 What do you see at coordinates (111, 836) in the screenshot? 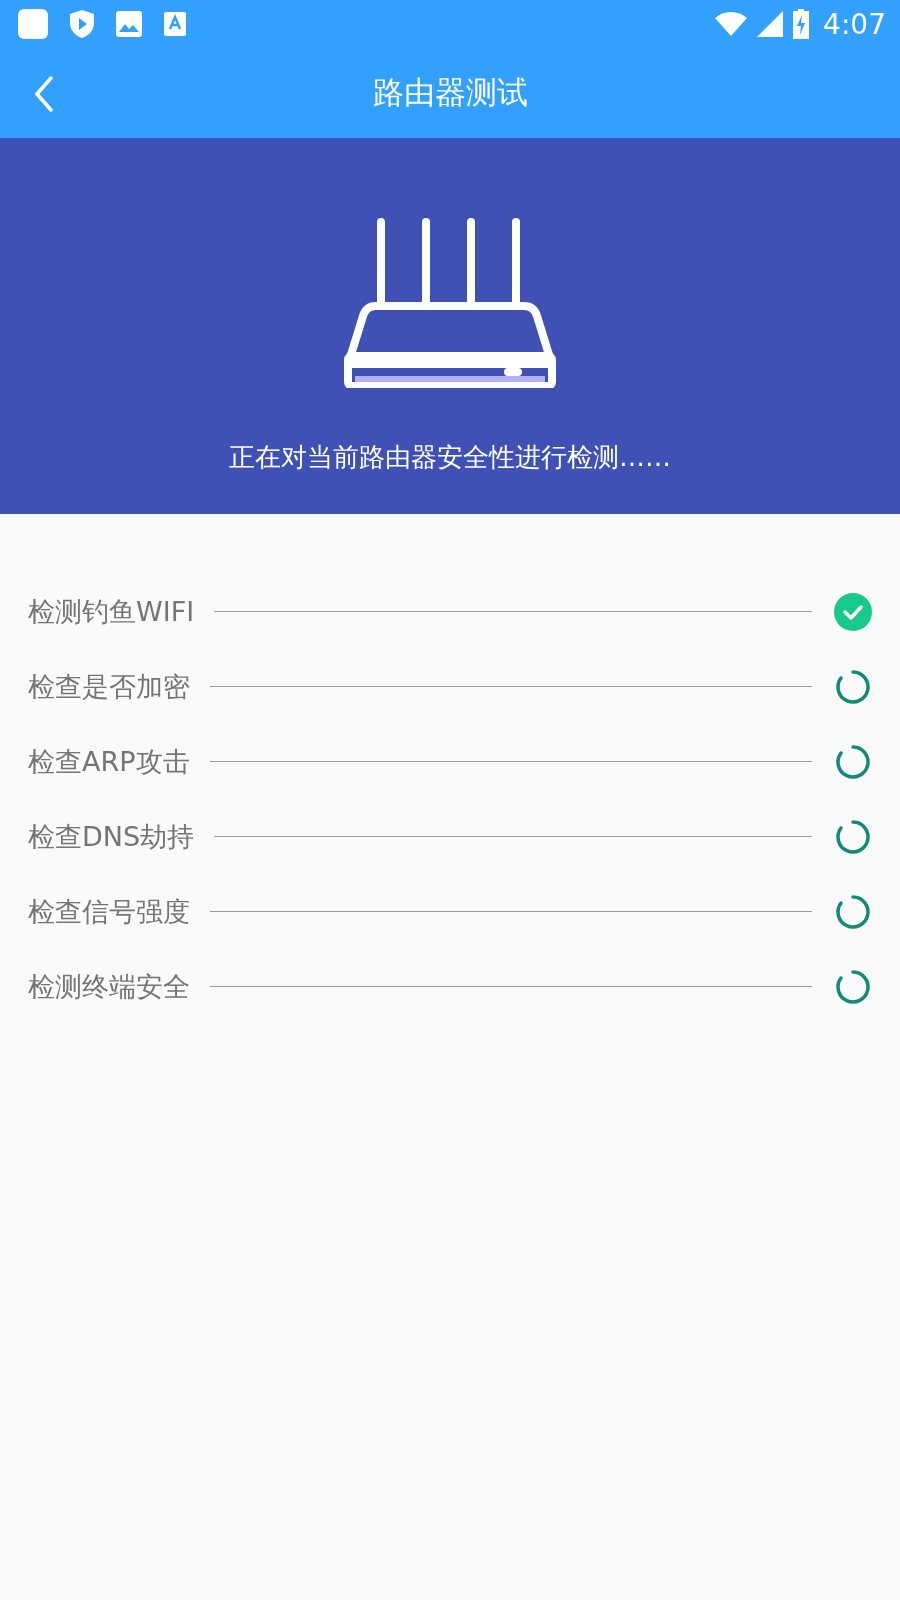
I see `check-label: 检查DNS劫持` at bounding box center [111, 836].